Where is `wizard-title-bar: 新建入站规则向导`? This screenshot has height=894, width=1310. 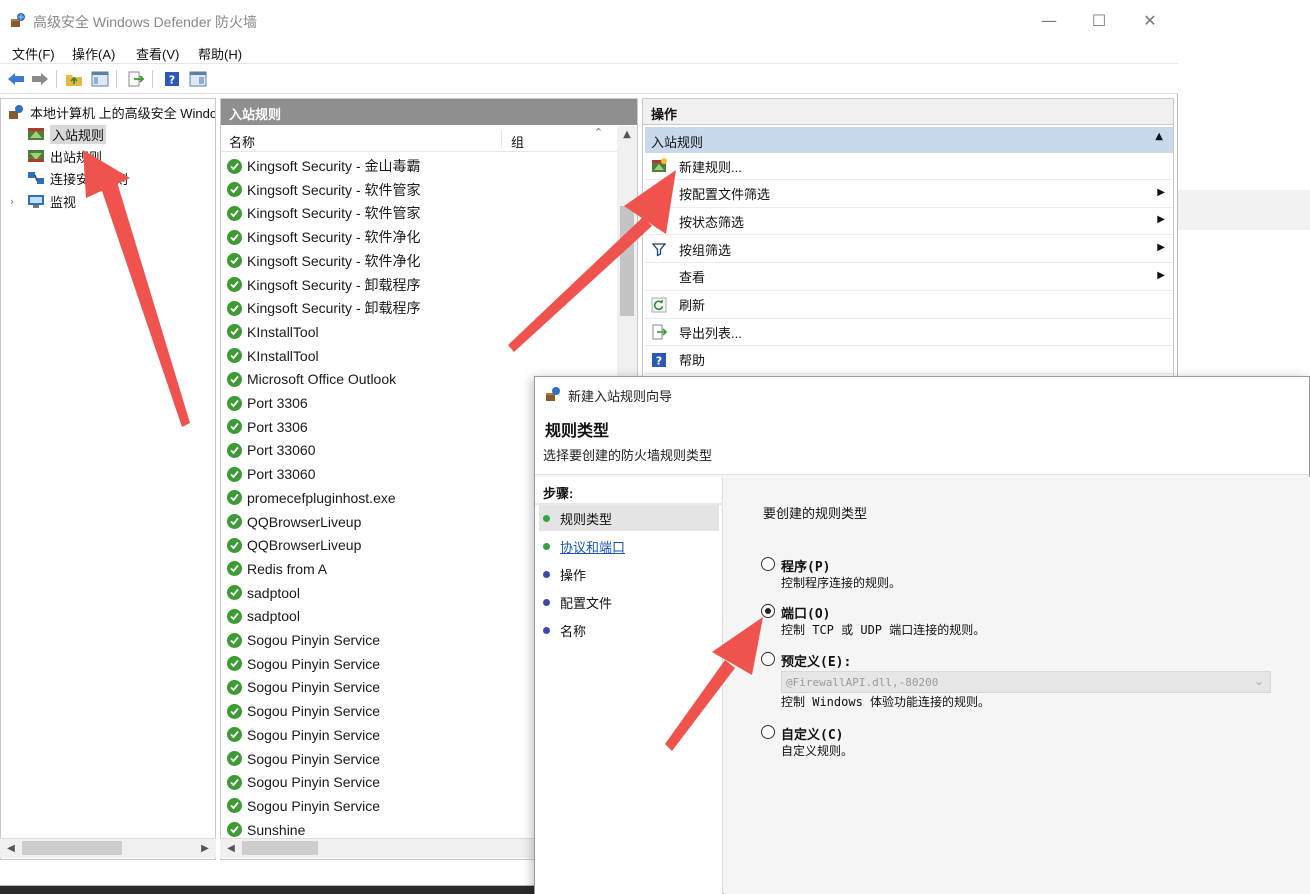
wizard-title-bar: 新建入站规则向导 is located at coordinates (922, 393).